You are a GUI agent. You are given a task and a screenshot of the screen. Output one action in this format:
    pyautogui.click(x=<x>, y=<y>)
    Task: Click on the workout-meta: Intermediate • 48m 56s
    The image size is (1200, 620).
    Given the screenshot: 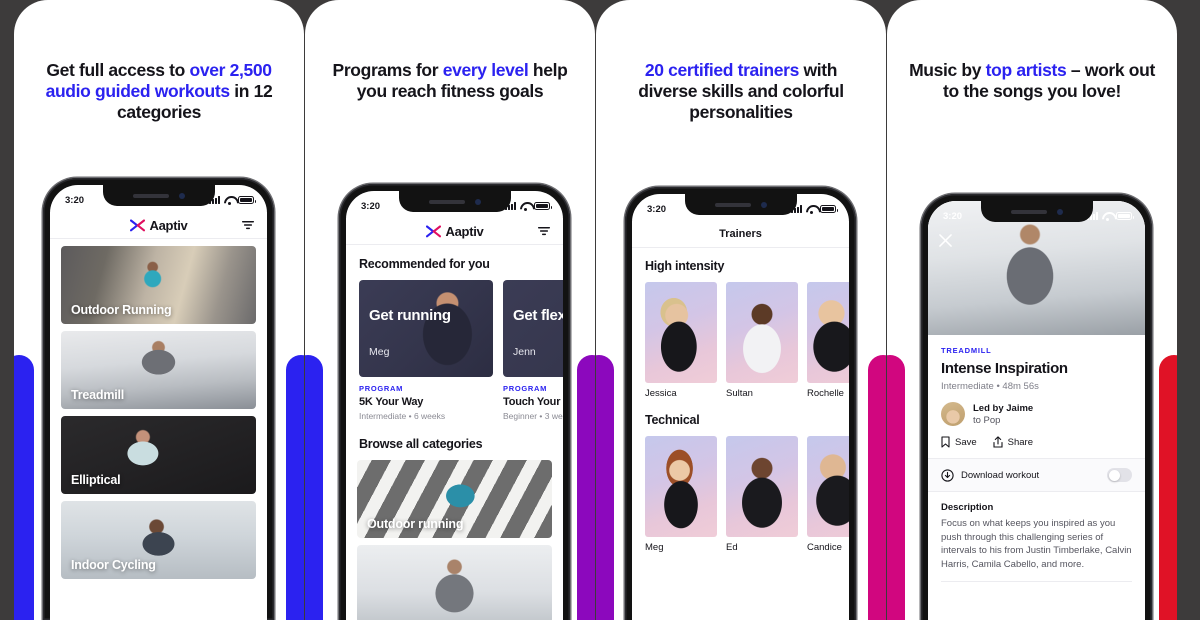 What is the action you would take?
    pyautogui.click(x=990, y=386)
    